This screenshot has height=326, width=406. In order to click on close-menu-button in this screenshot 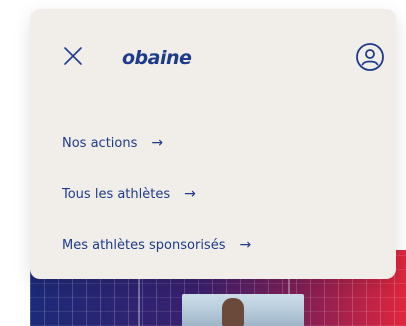, I will do `click(73, 56)`.